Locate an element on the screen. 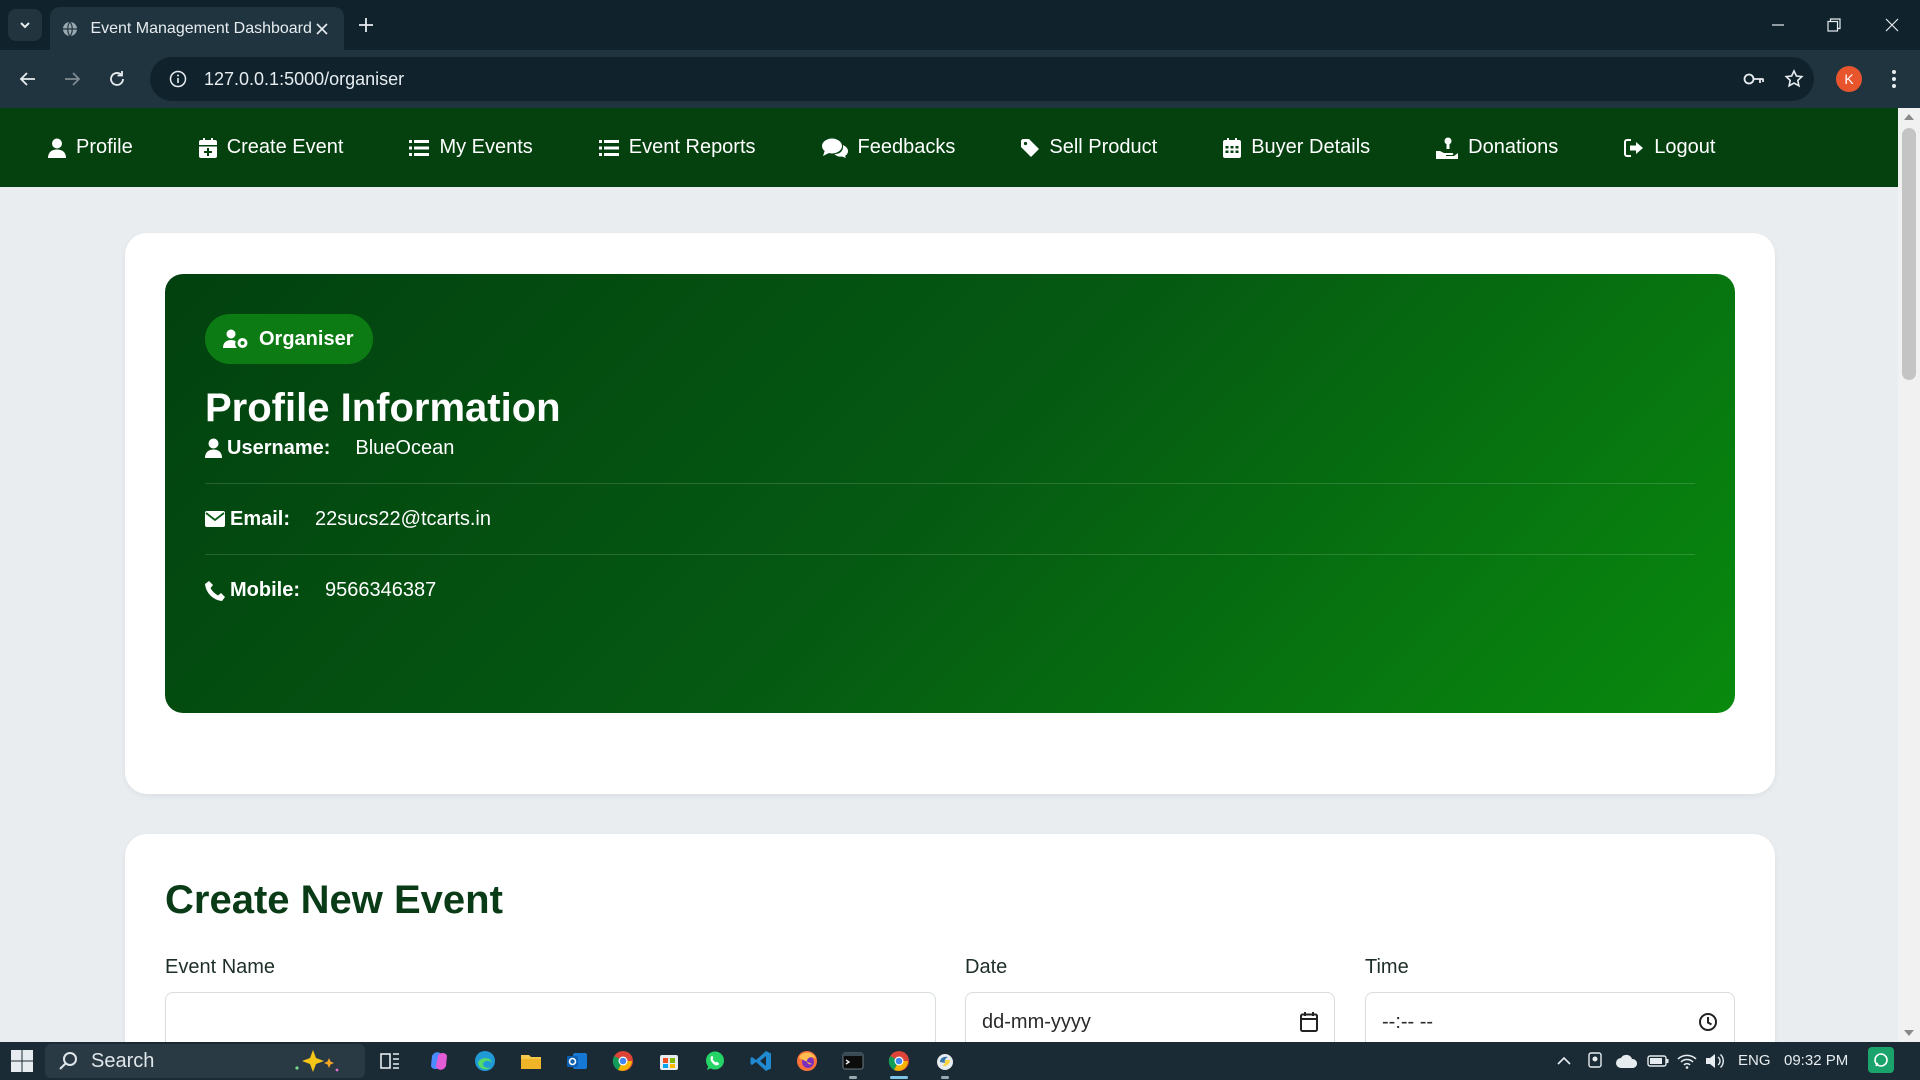 Image resolution: width=1920 pixels, height=1080 pixels. hand-holding-icon is located at coordinates (1447, 148).